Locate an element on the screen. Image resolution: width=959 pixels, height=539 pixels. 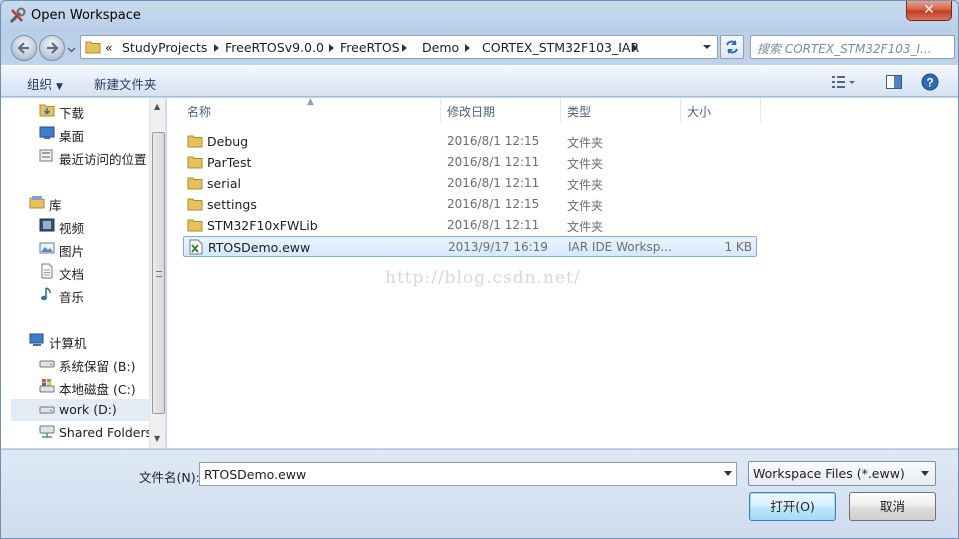
open-button: 打开(O) is located at coordinates (792, 506).